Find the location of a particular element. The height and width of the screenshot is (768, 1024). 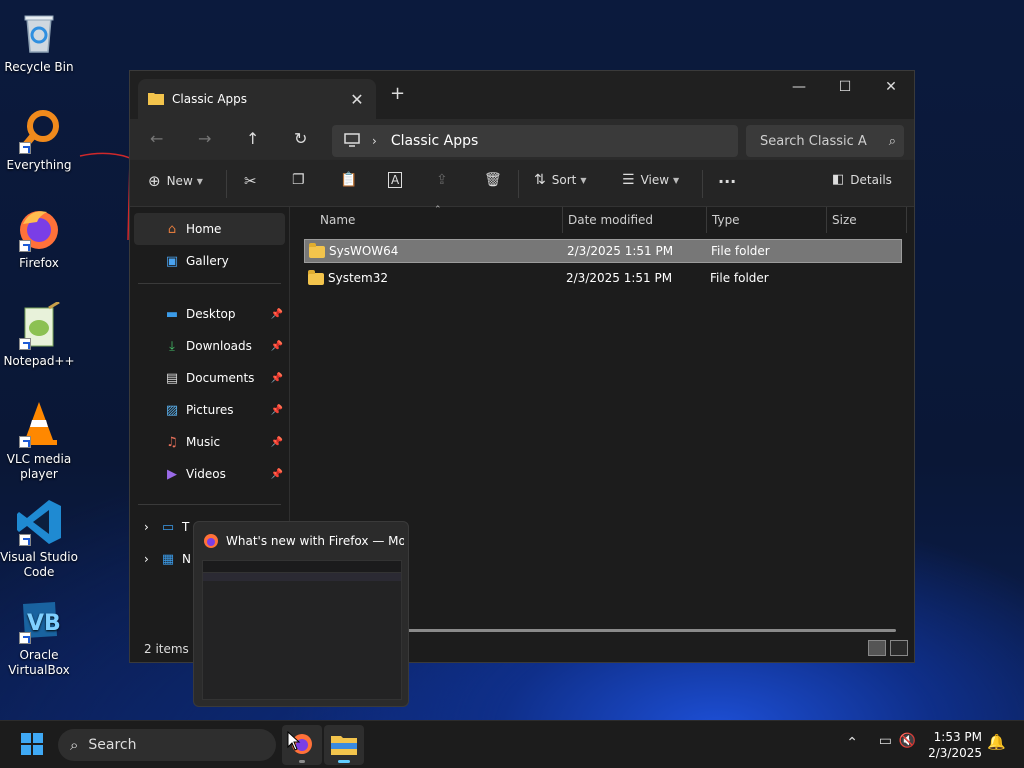

address-bar: › Classic Apps is located at coordinates (535, 141).